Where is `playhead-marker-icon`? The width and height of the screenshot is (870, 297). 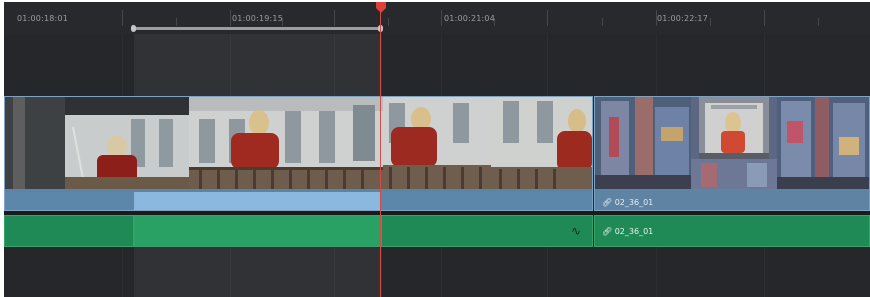
playhead-marker-icon is located at coordinates (381, 8).